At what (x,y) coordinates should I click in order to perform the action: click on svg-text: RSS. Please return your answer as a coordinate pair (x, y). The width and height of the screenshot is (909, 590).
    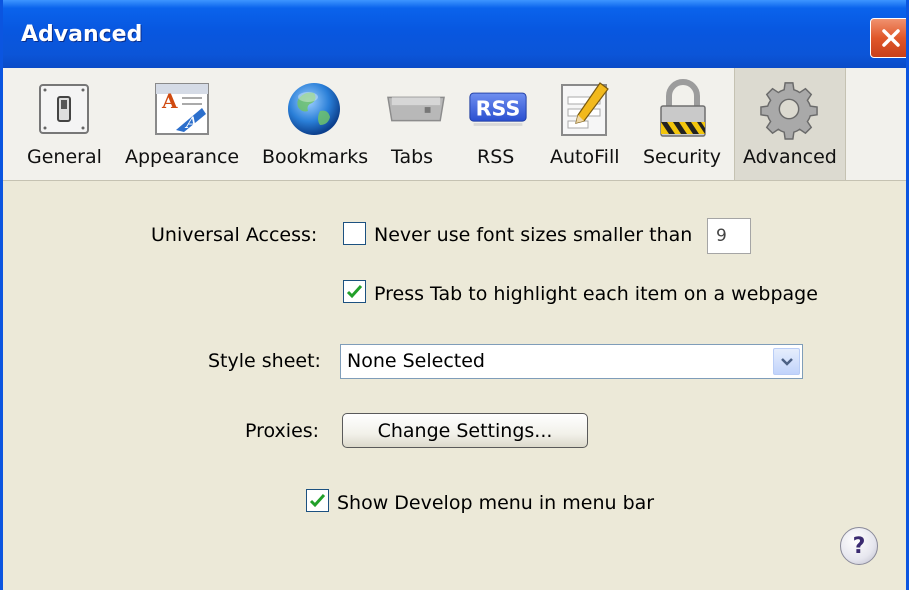
    Looking at the image, I should click on (498, 109).